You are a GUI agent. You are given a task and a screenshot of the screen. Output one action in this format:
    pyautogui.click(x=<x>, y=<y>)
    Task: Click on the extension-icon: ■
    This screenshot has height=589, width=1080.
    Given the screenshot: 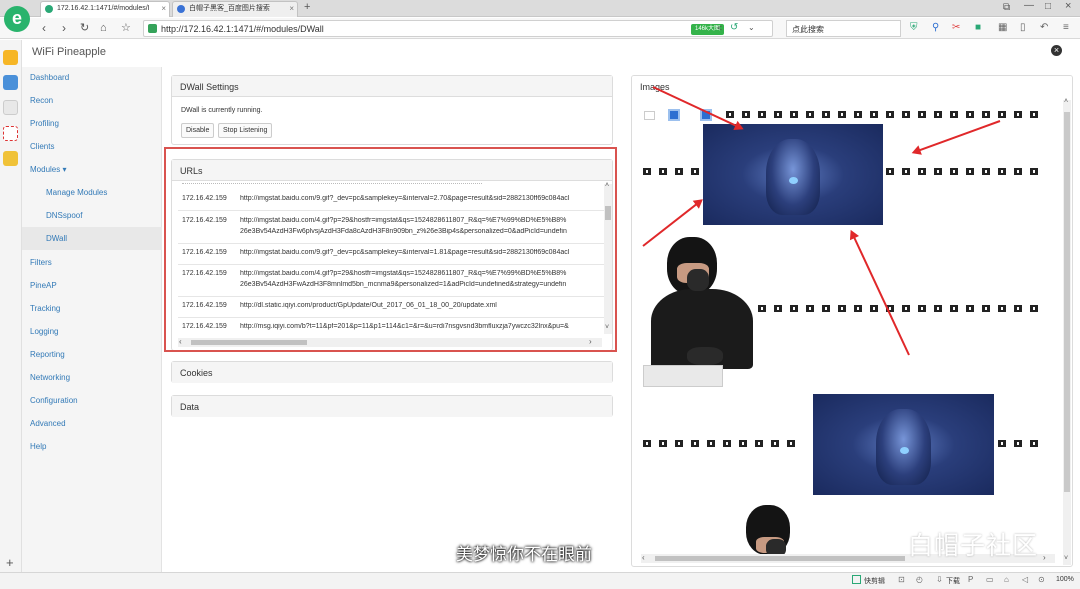 What is the action you would take?
    pyautogui.click(x=978, y=28)
    